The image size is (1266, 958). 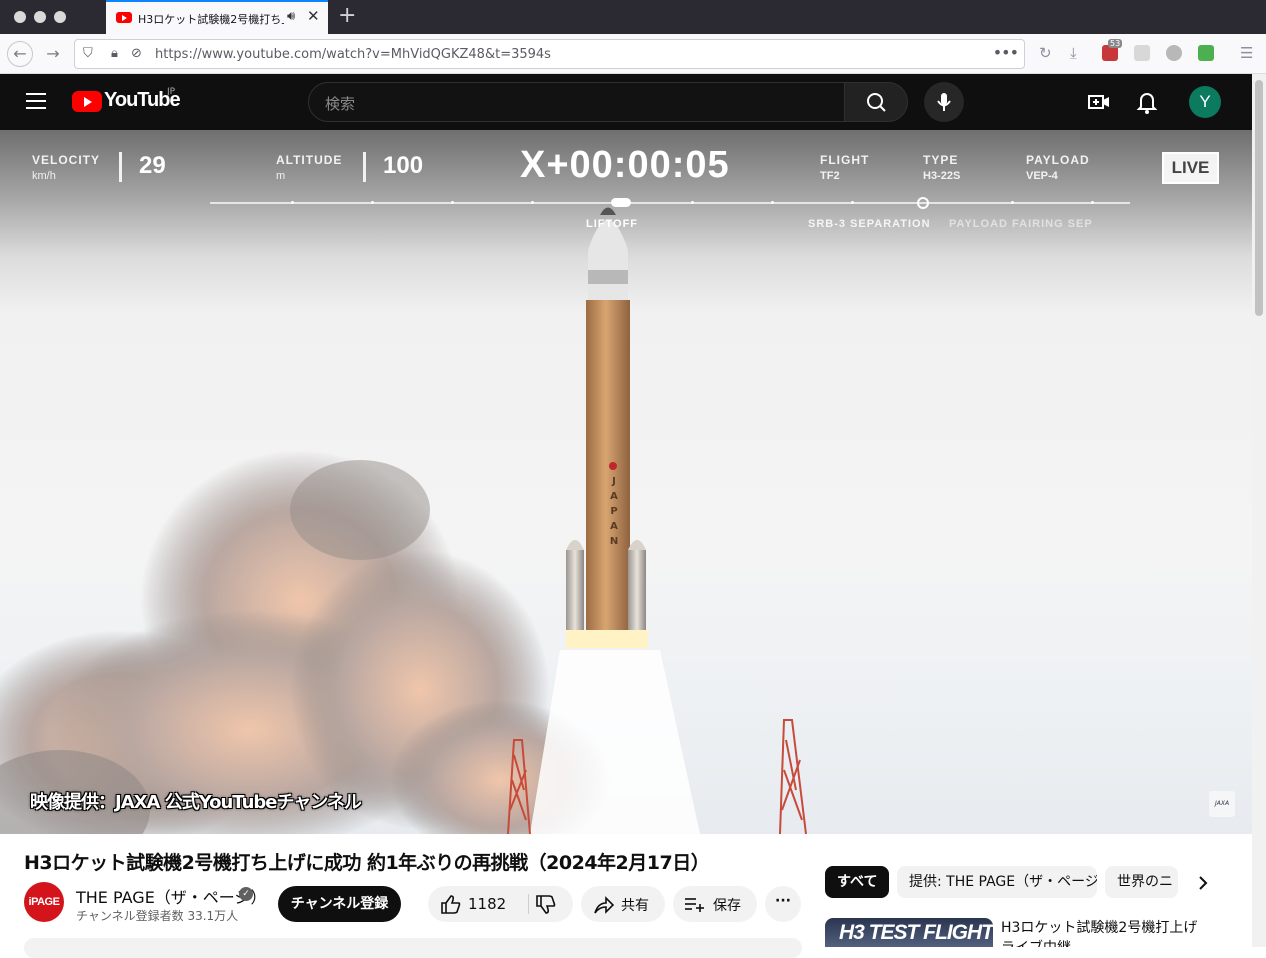 I want to click on chip-from-channel: 提供: THE PAGE（ザ・ページ）, so click(x=997, y=882).